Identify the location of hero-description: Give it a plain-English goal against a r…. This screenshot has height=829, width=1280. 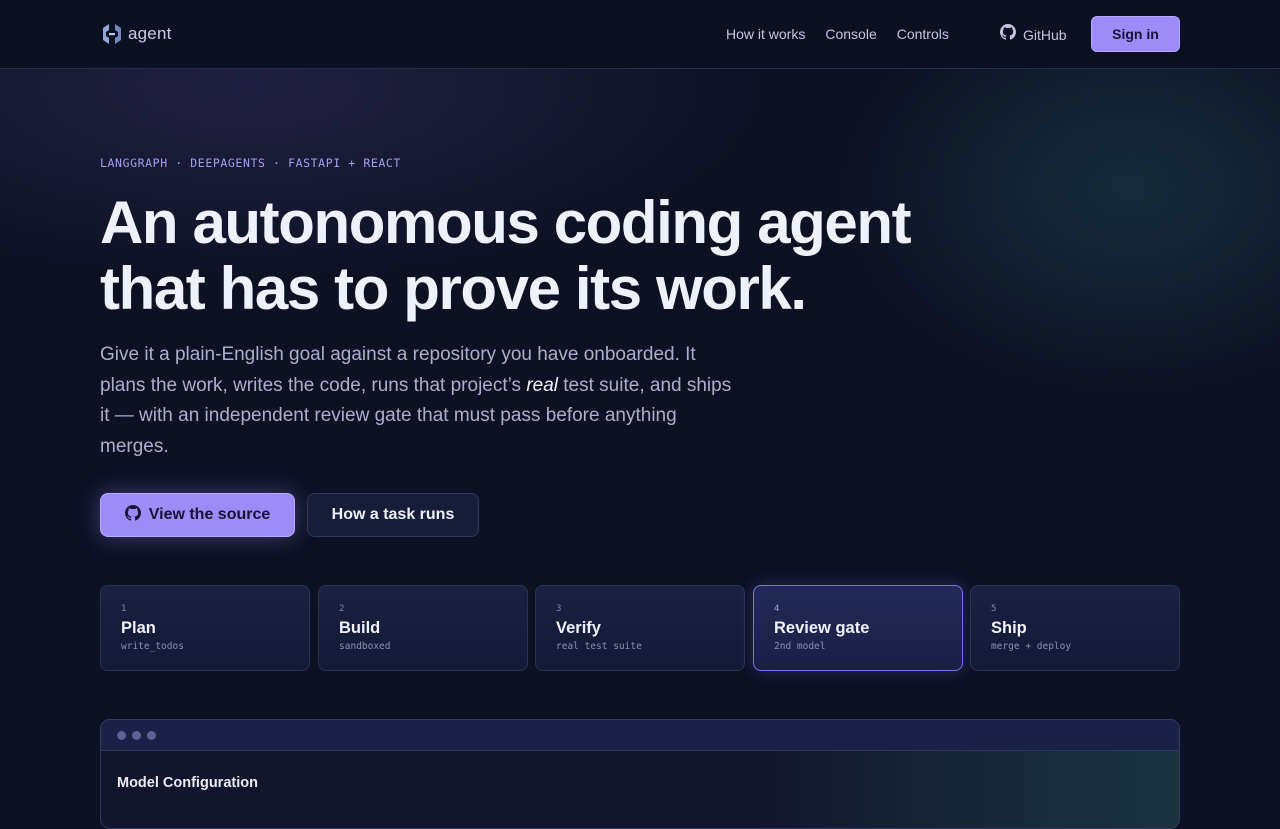
(420, 401).